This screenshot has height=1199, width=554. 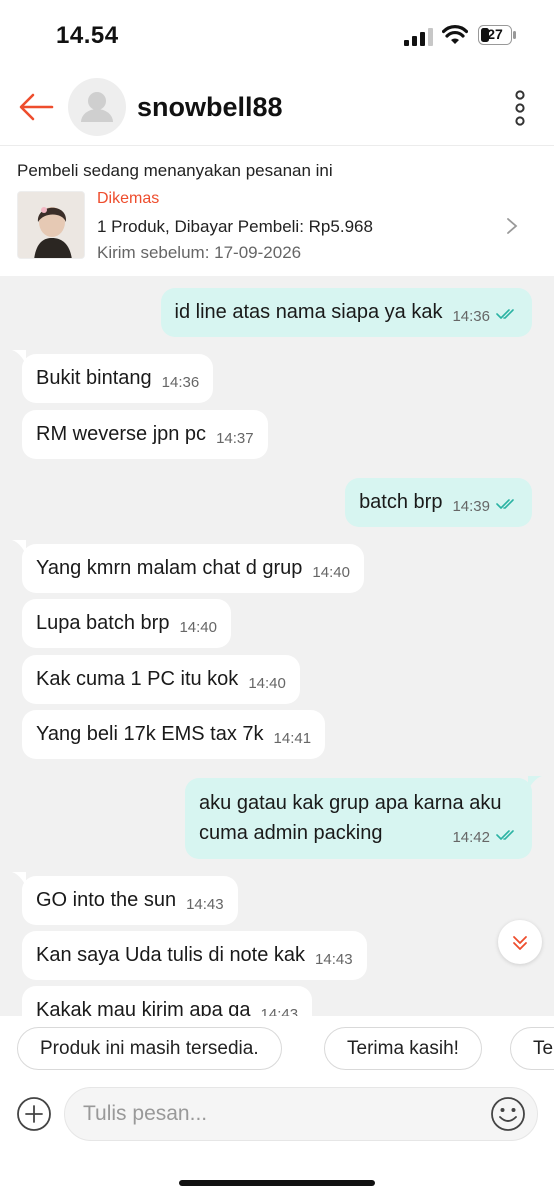 What do you see at coordinates (512, 226) in the screenshot?
I see `chevron-right-icon` at bounding box center [512, 226].